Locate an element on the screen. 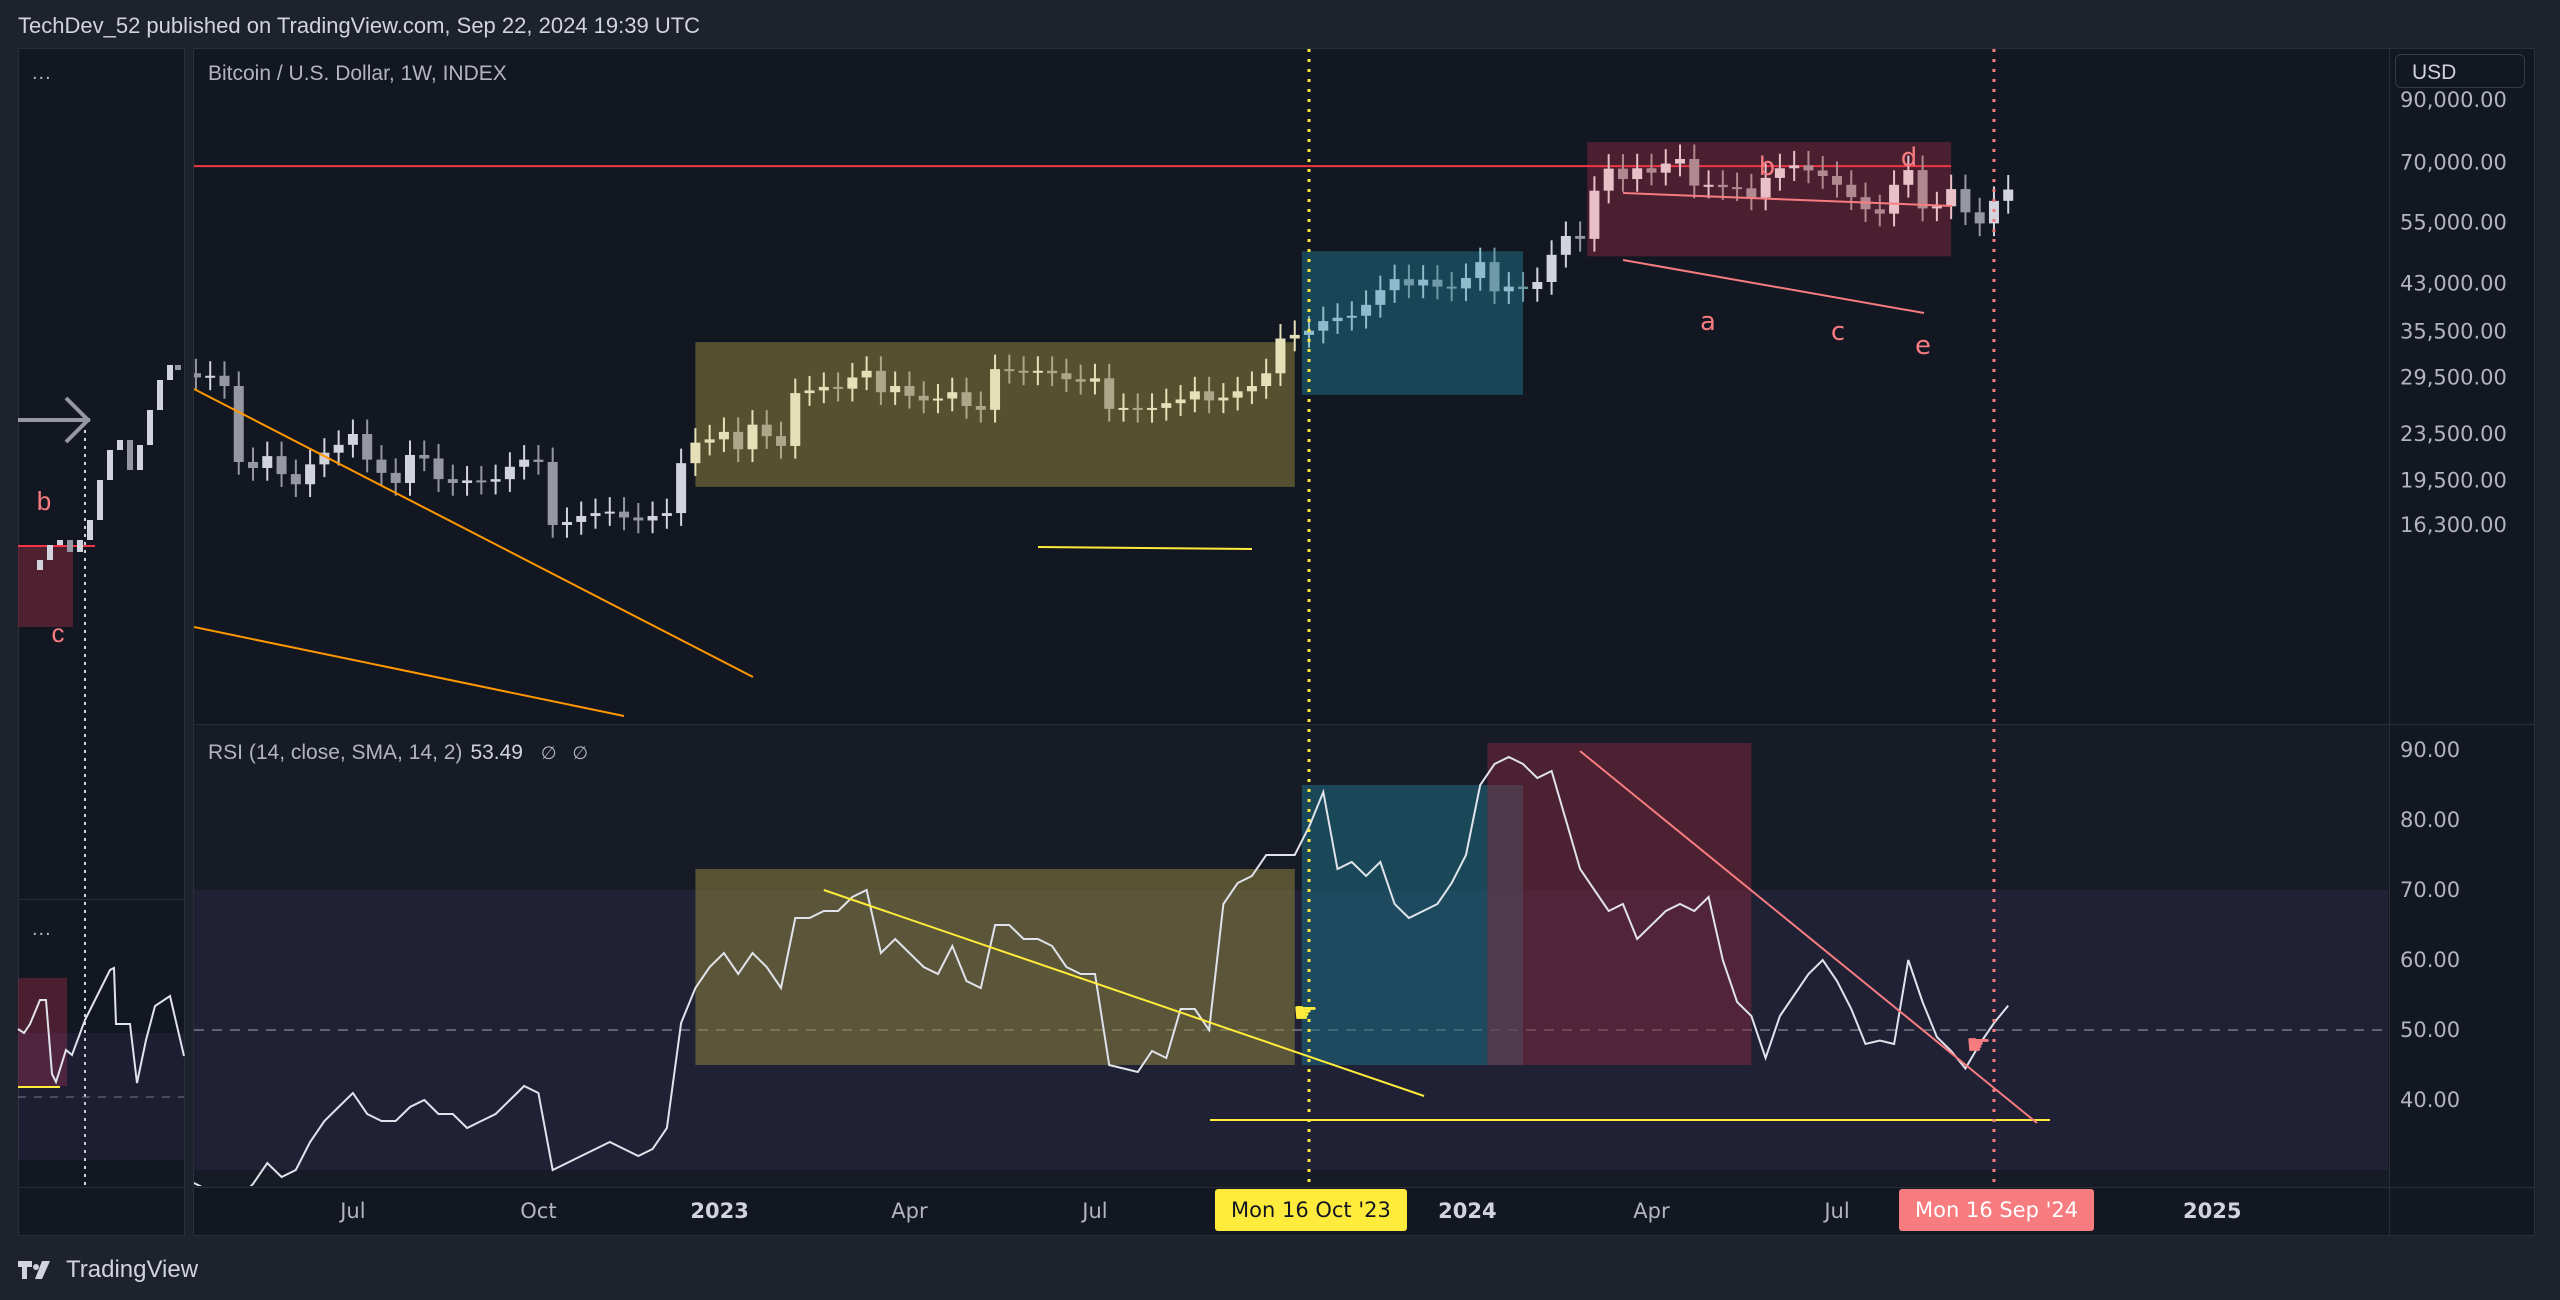  rsi-legend: RSI (14, close, SMA, 14, 2) 53.49 ∅ ∅ is located at coordinates (398, 753).